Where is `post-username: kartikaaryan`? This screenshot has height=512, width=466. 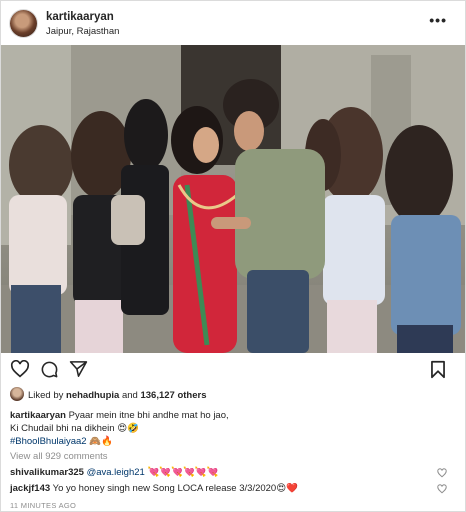 post-username: kartikaaryan is located at coordinates (80, 17).